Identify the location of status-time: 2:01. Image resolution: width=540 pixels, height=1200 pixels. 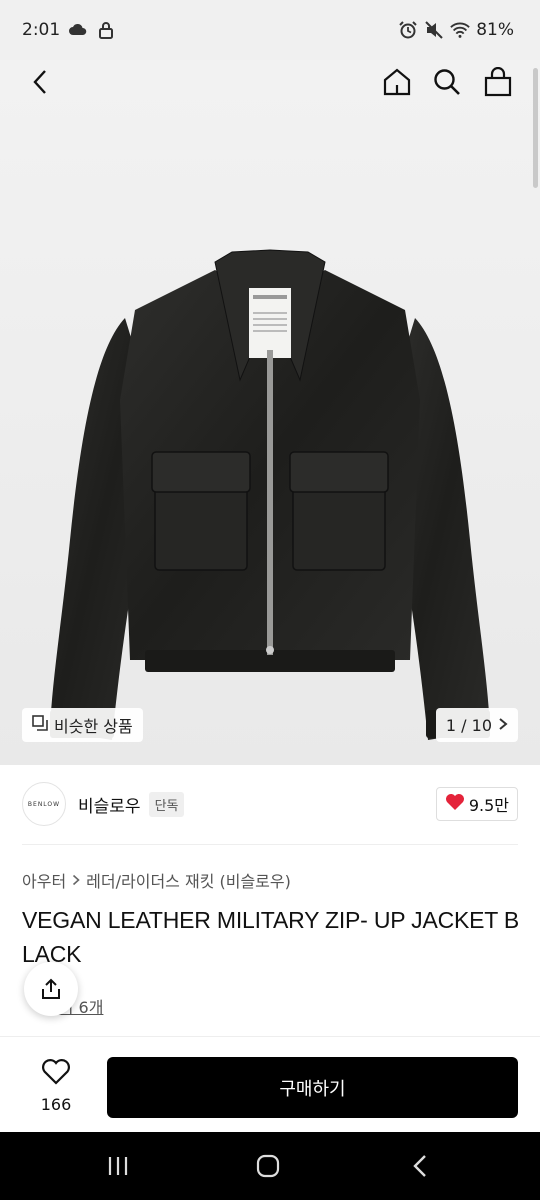
(41, 30).